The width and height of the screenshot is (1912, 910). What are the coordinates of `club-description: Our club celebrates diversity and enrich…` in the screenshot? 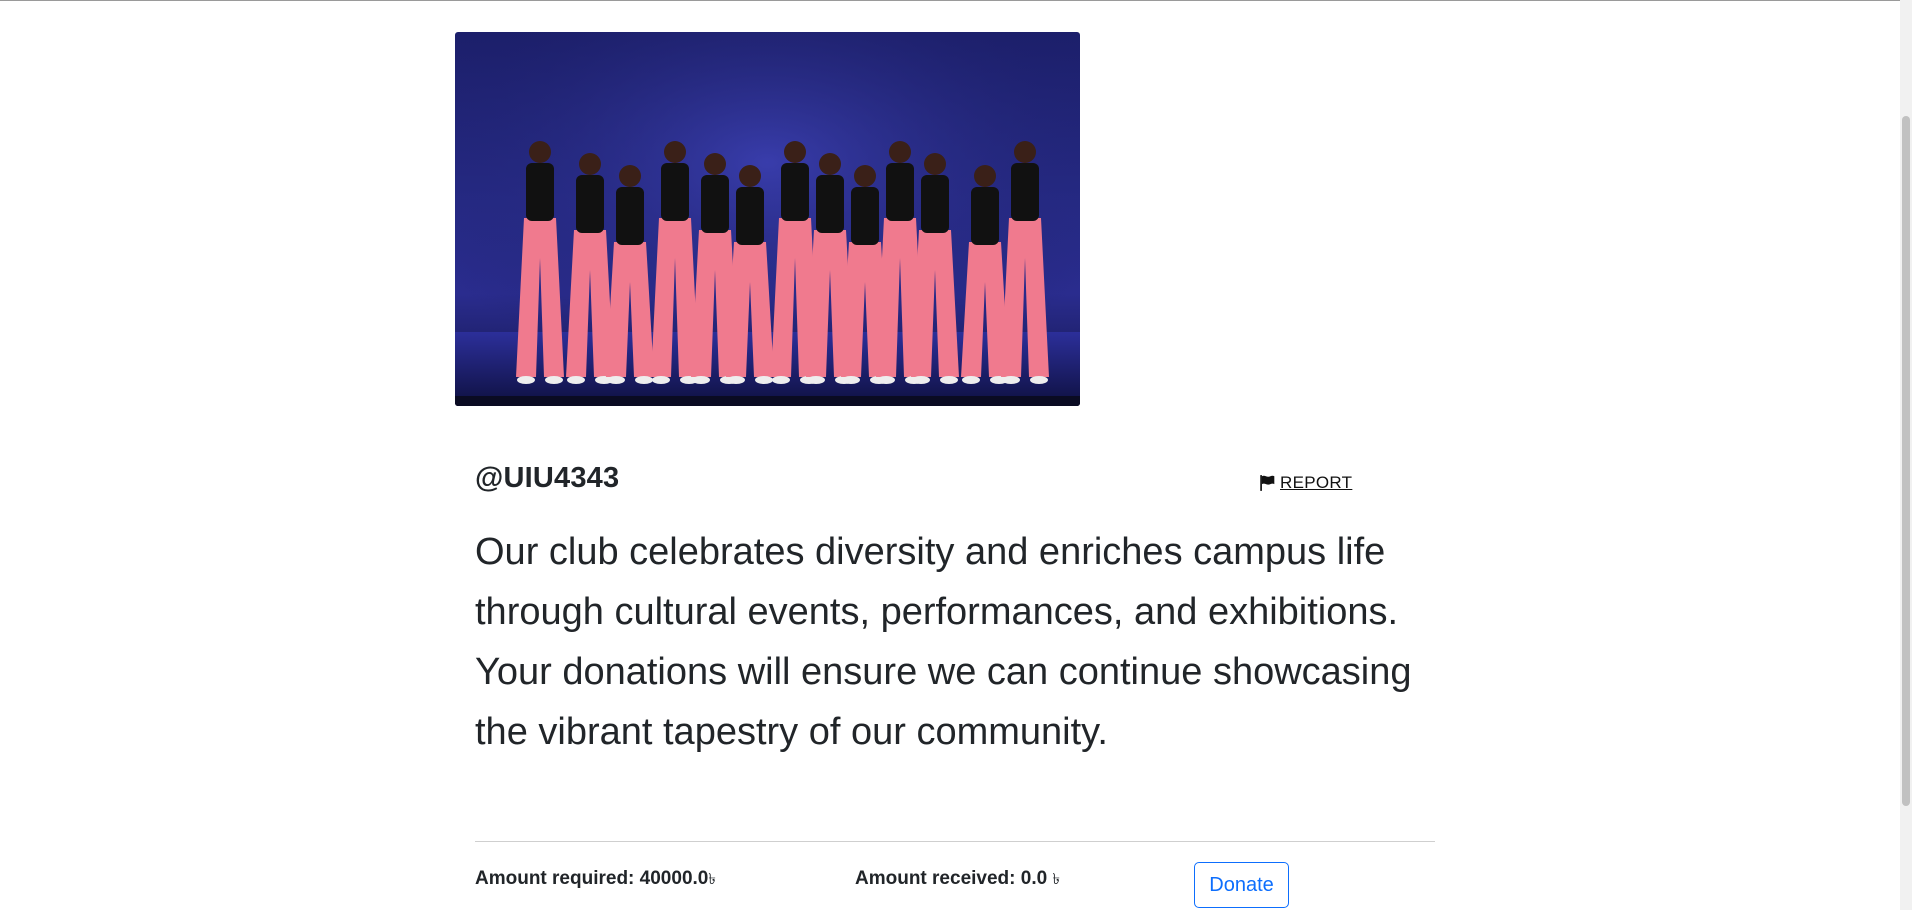 It's located at (943, 642).